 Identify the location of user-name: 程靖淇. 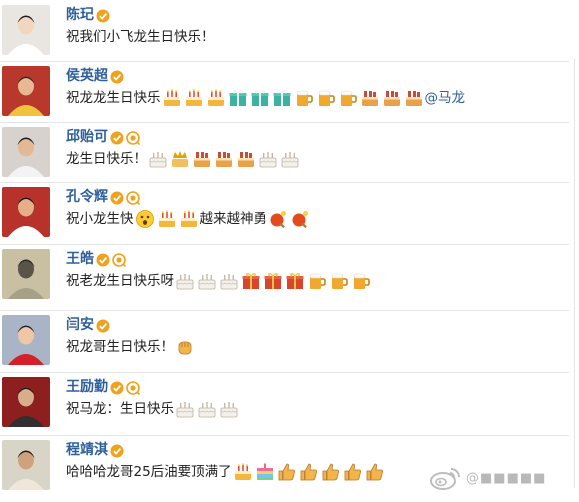
(87, 450).